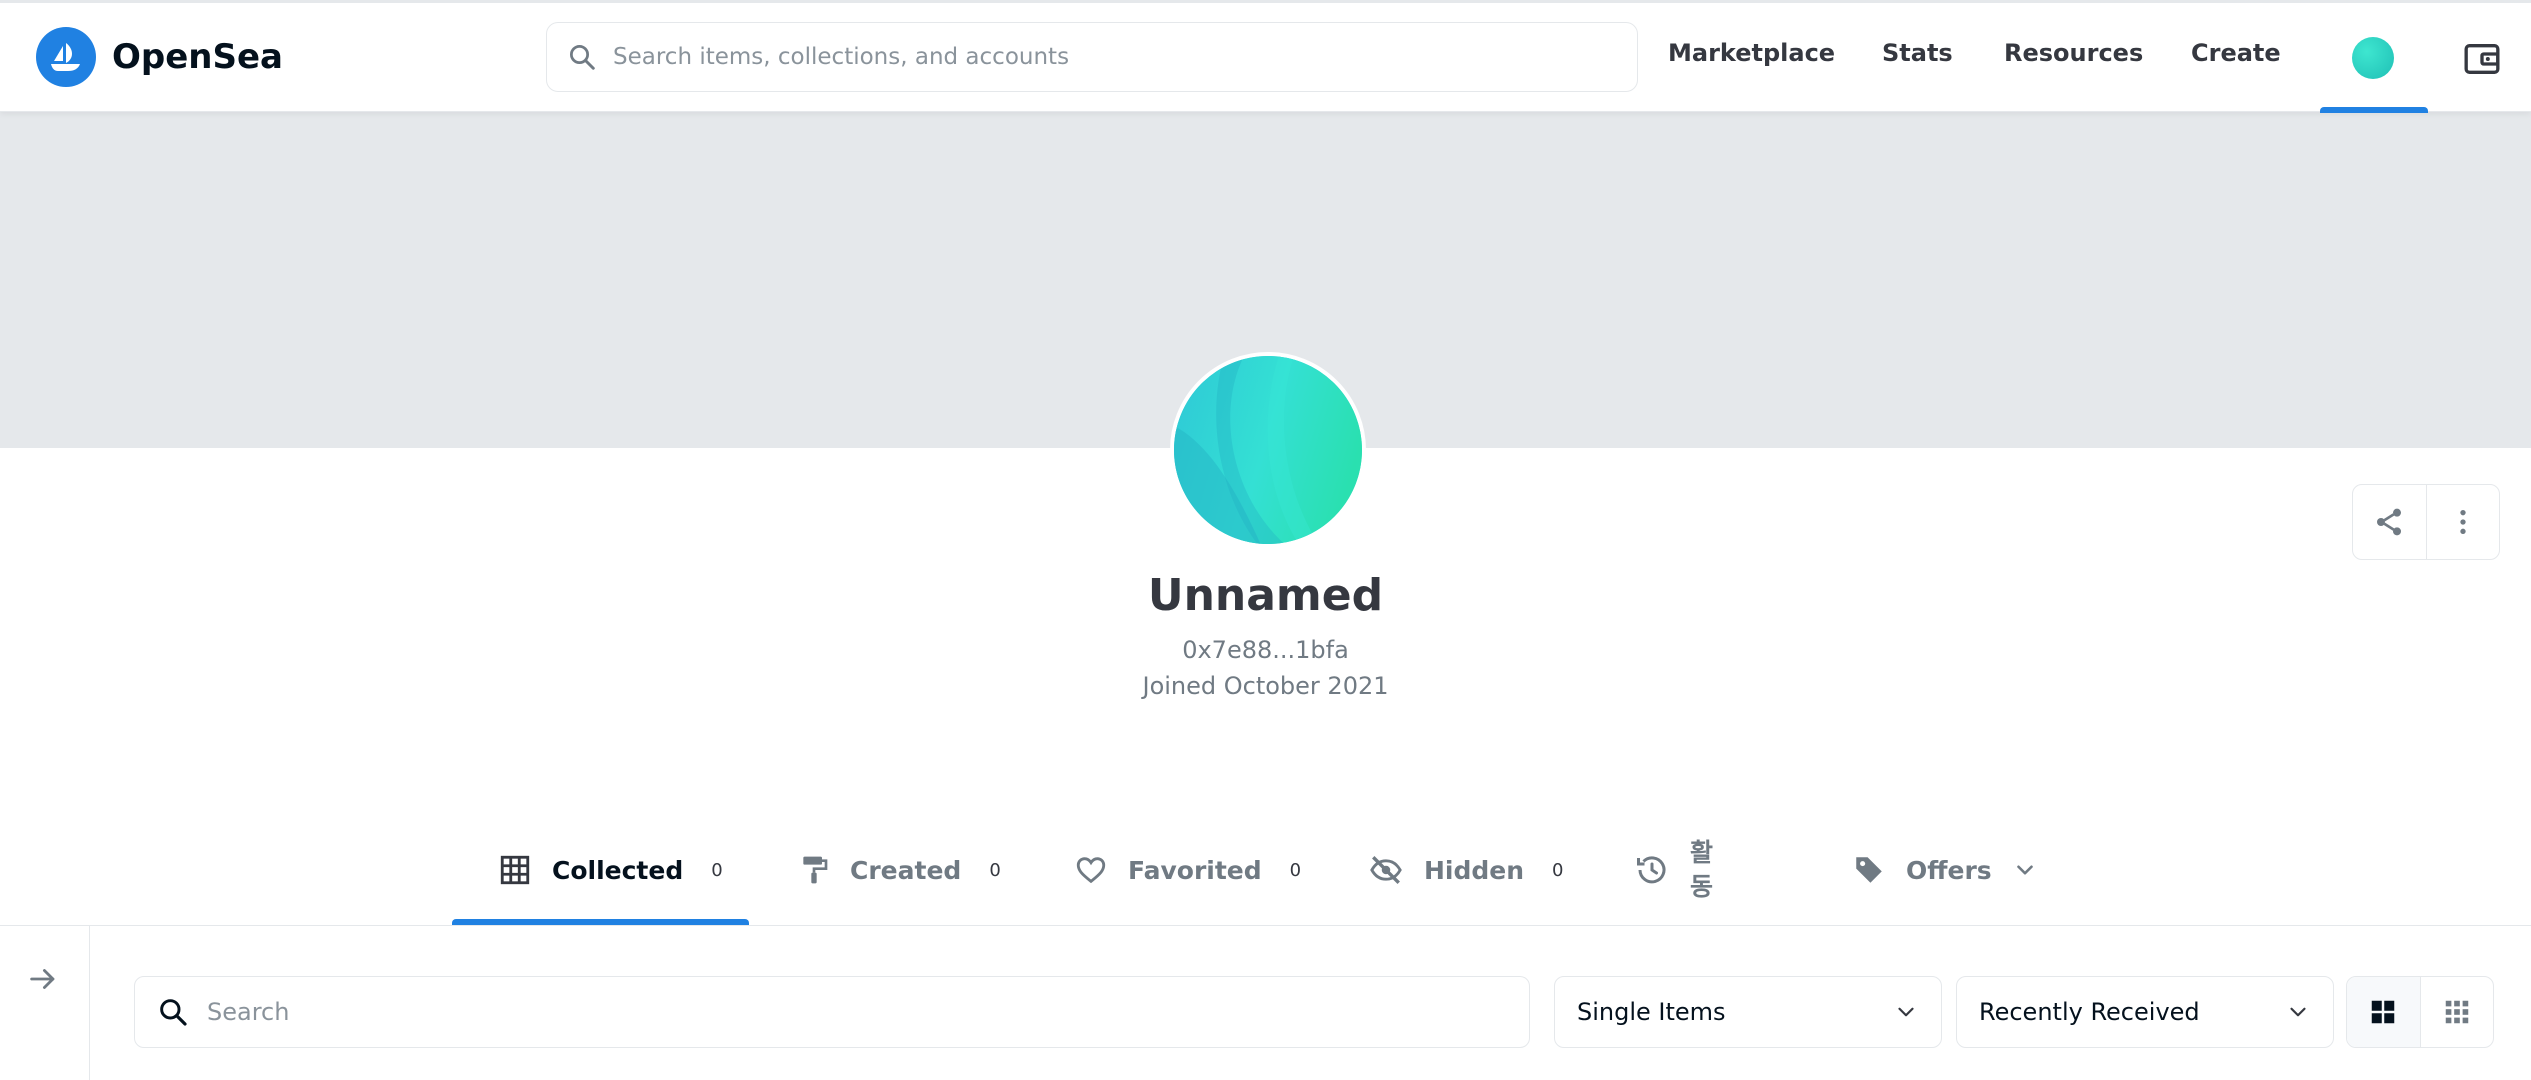 The image size is (2531, 1080). I want to click on tab-created: Created 0, so click(899, 870).